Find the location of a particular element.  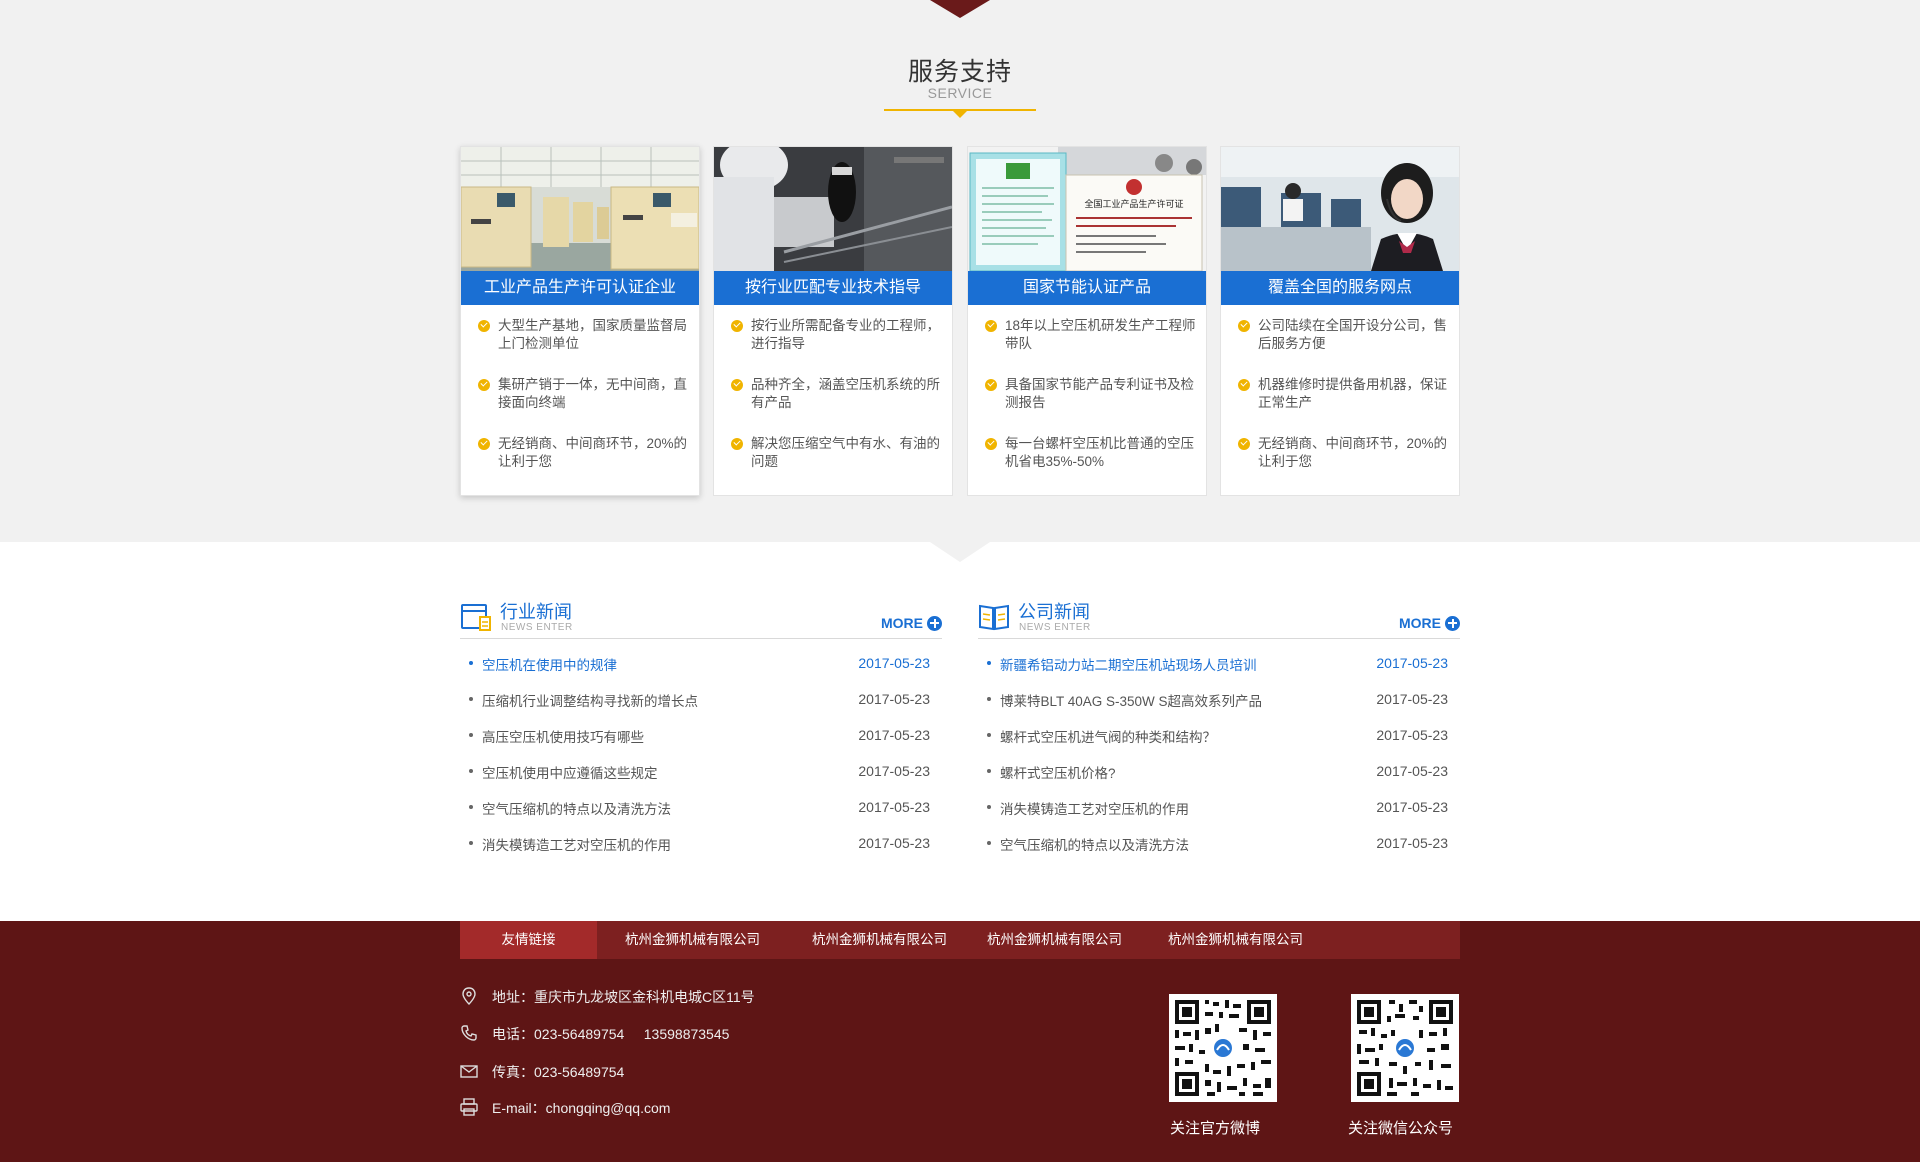

news-item-title: 螺杆式空压机价格? is located at coordinates (1058, 772).